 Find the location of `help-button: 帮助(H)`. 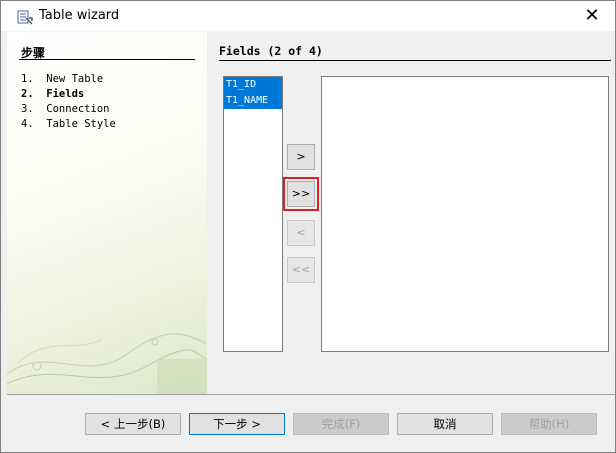

help-button: 帮助(H) is located at coordinates (549, 424).